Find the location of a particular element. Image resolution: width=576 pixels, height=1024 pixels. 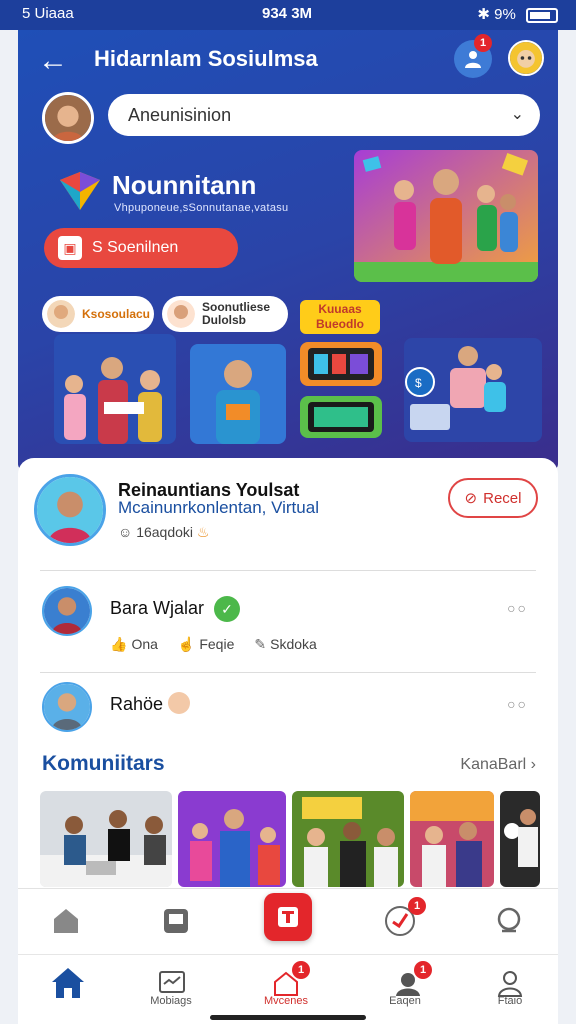

featured-meta-text: 16aqdoki is located at coordinates (165, 532).